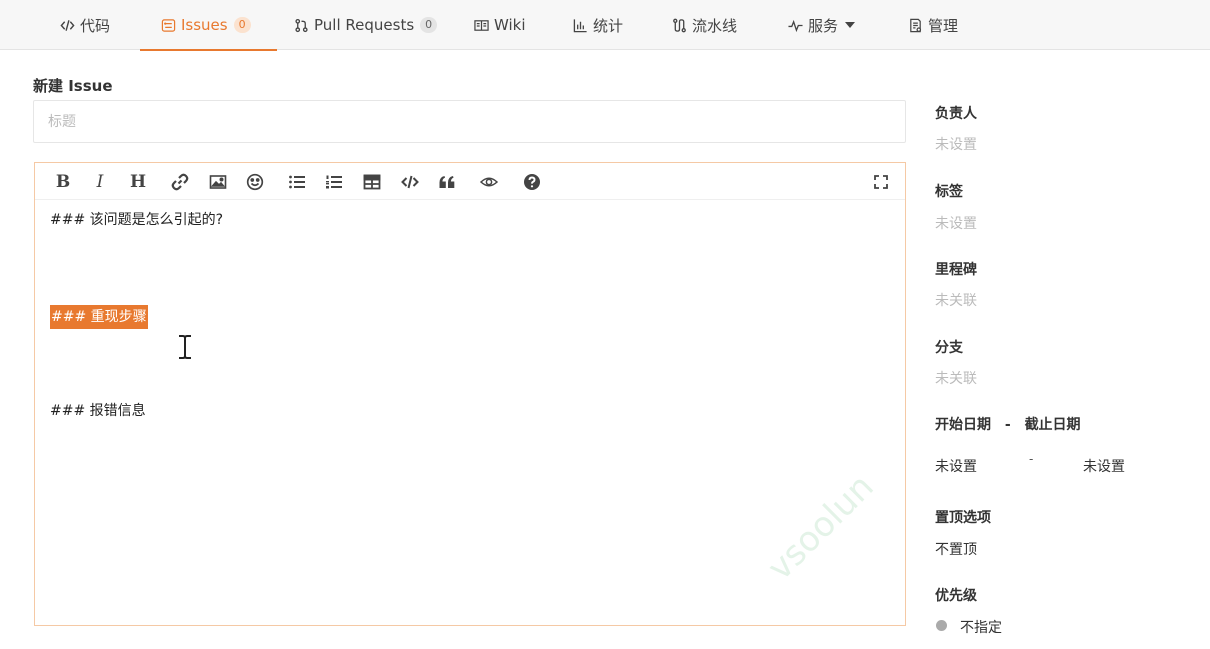 The image size is (1210, 649). What do you see at coordinates (963, 518) in the screenshot?
I see `pin-label: 置顶选项` at bounding box center [963, 518].